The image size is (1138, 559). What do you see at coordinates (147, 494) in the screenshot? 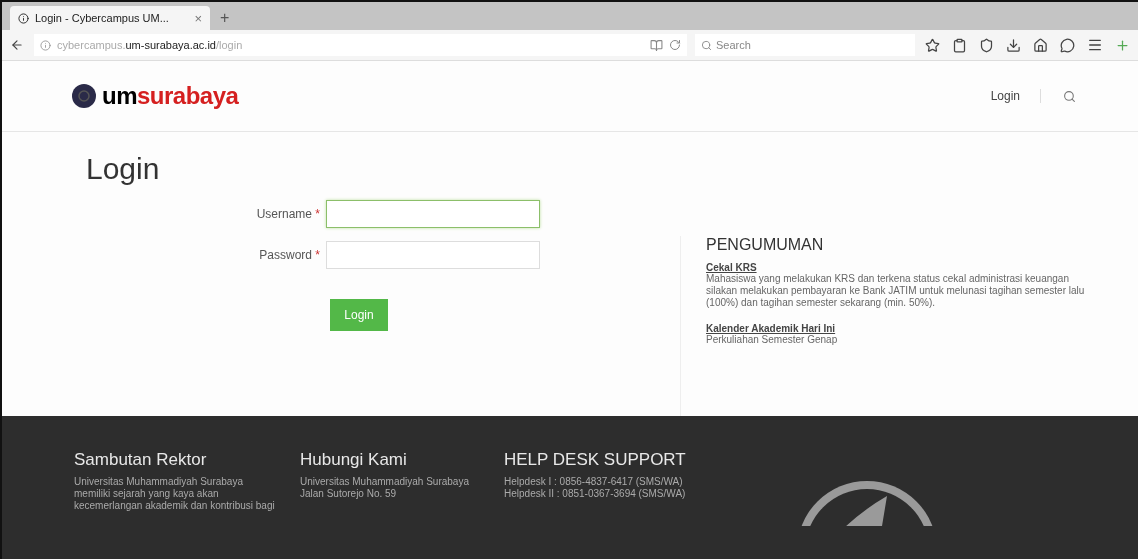
I see `footer-text: memiliki sejarah yang kaya akan` at bounding box center [147, 494].